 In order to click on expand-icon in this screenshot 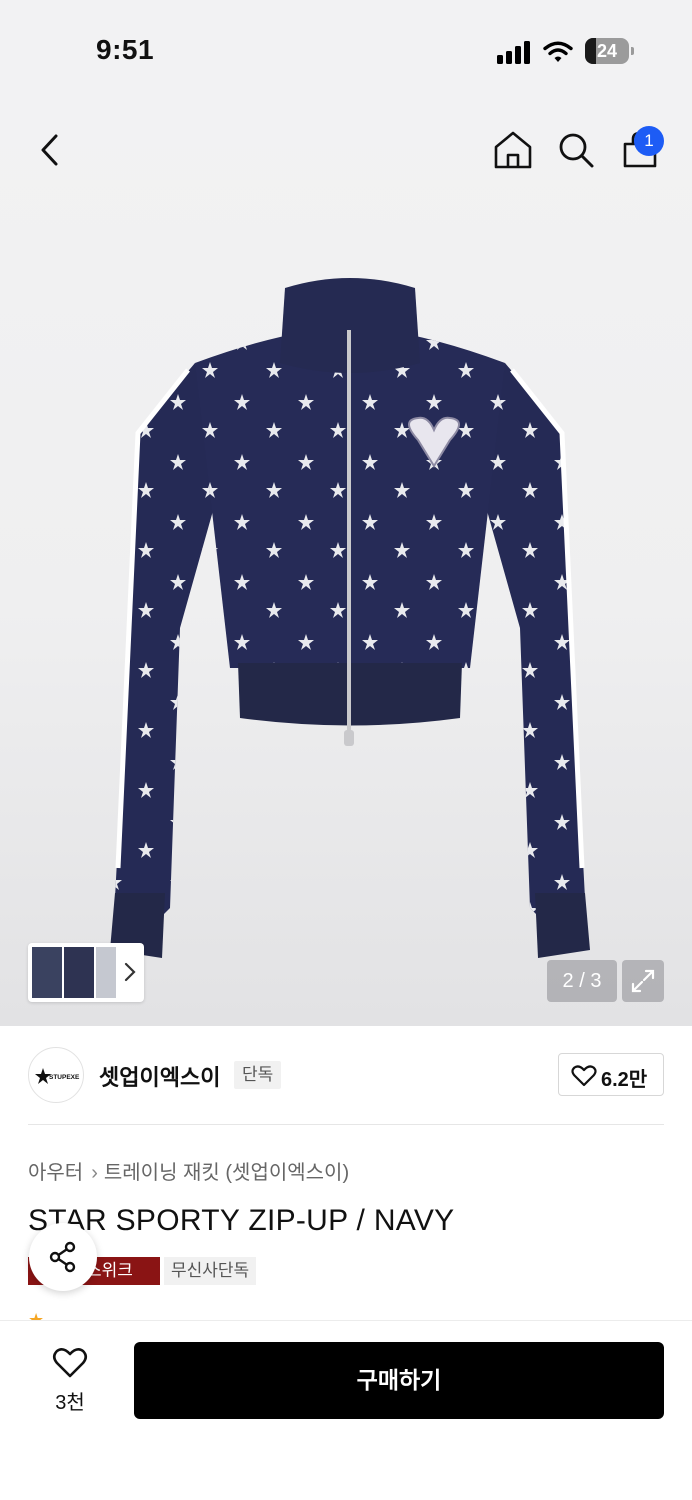, I will do `click(643, 981)`.